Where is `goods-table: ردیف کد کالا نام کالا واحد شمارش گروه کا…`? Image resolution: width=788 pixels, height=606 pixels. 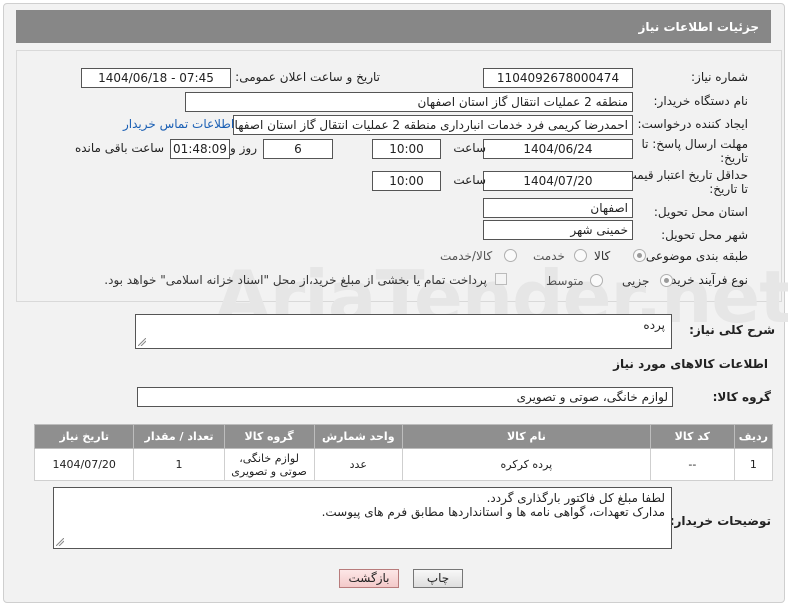 goods-table: ردیف کد کالا نام کالا واحد شمارش گروه کا… is located at coordinates (403, 452).